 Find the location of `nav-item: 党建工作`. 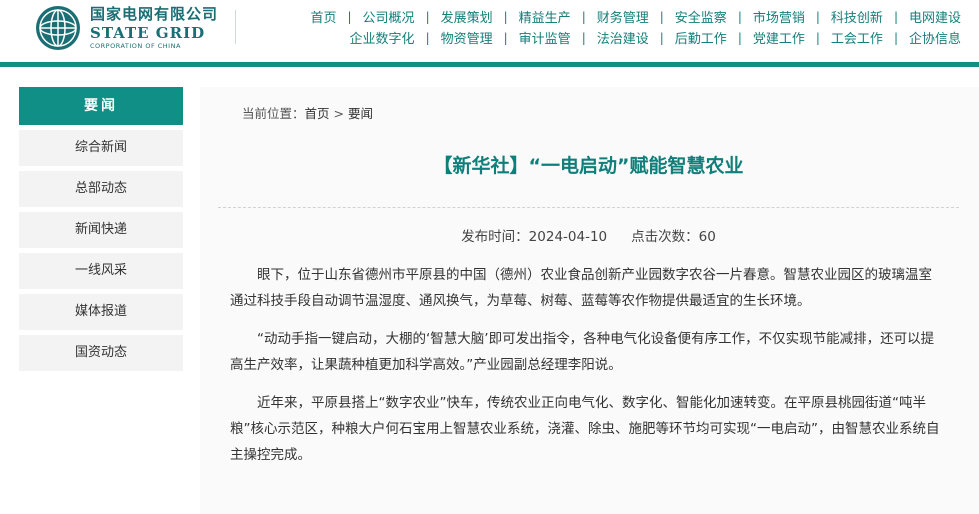

nav-item: 党建工作 is located at coordinates (779, 37).